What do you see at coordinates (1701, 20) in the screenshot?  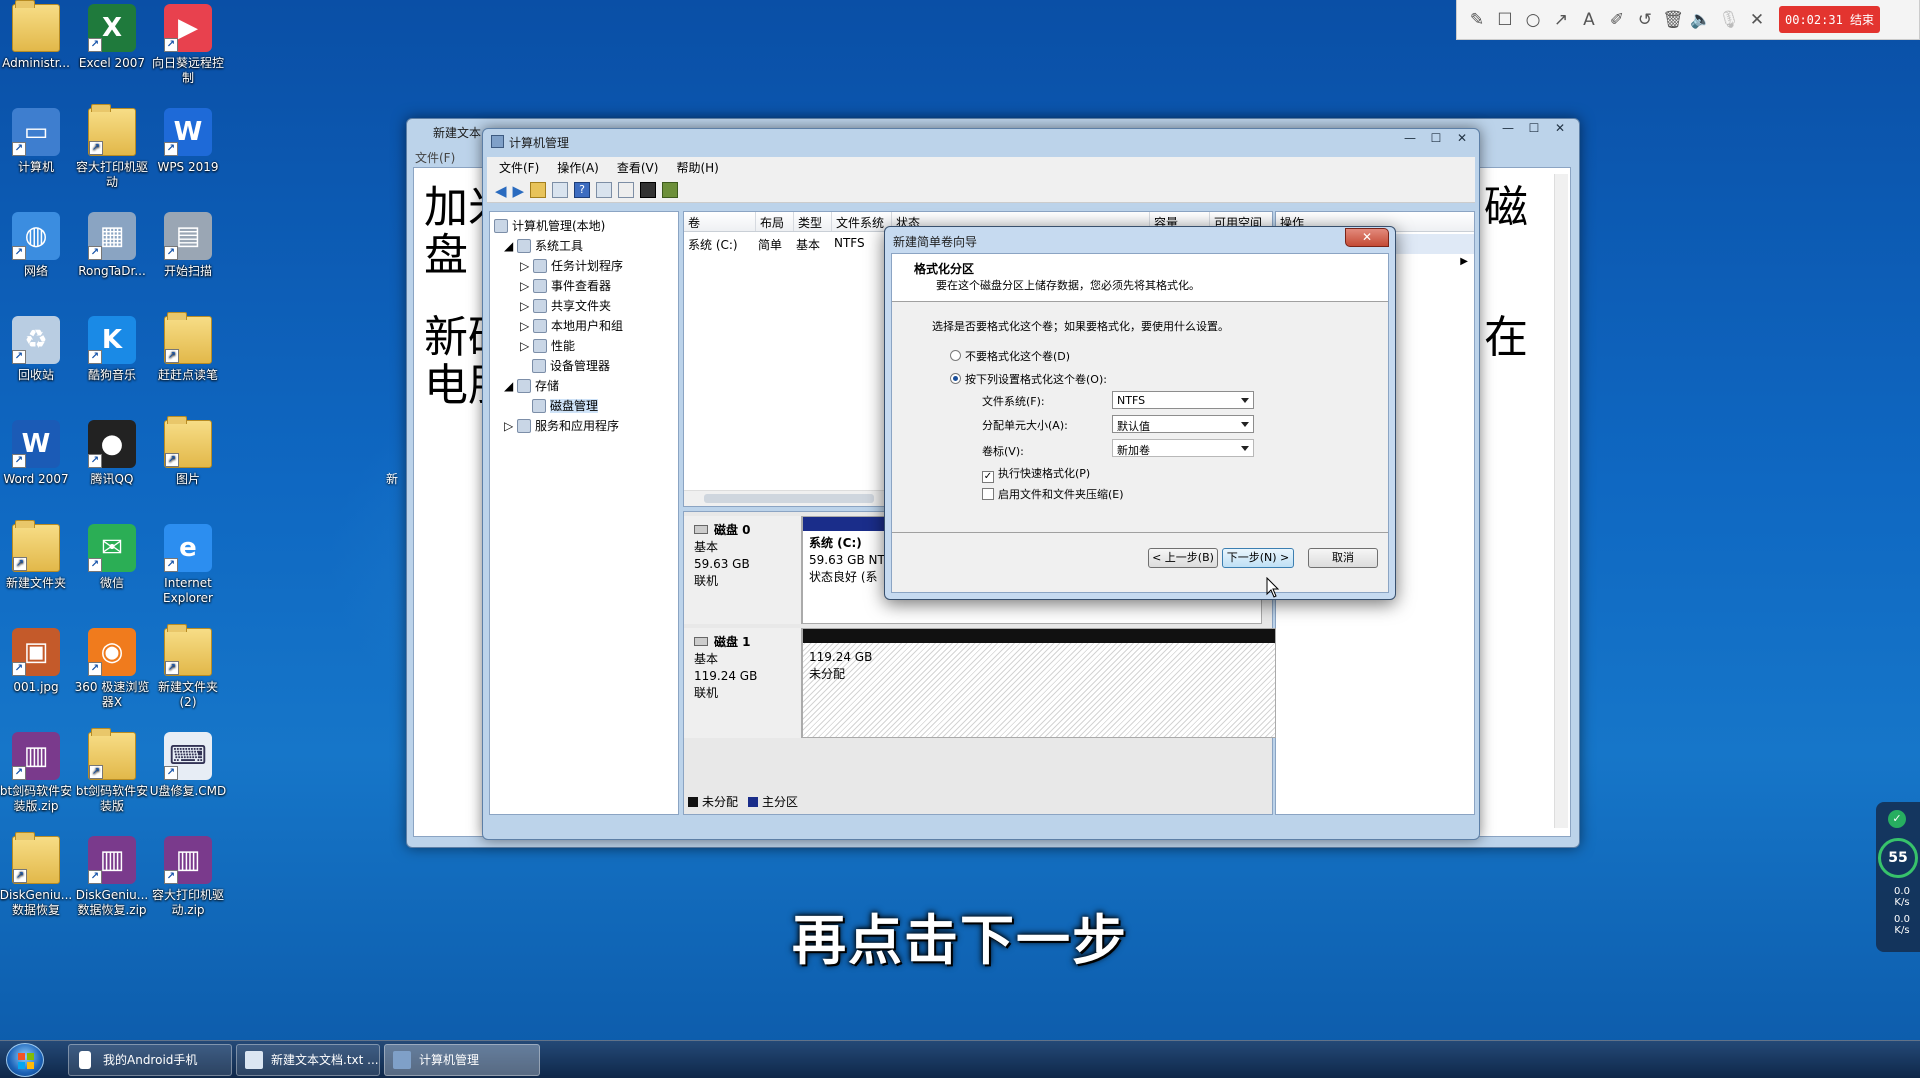 I see `speaker-icon: 🔈` at bounding box center [1701, 20].